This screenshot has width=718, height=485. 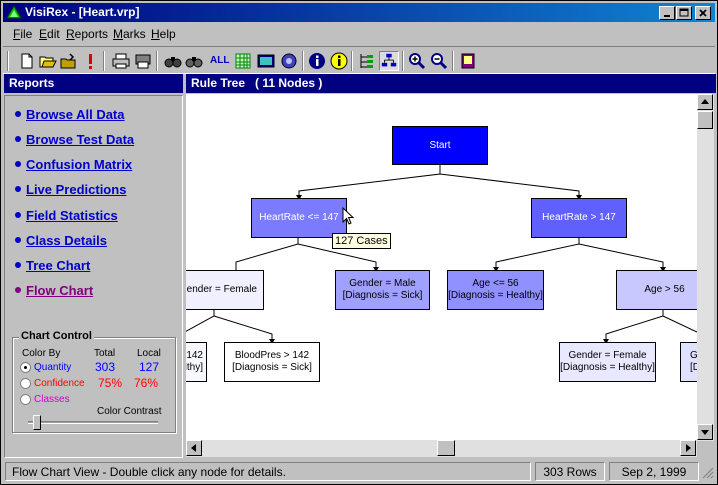 I want to click on flow-chart-button, so click(x=389, y=61).